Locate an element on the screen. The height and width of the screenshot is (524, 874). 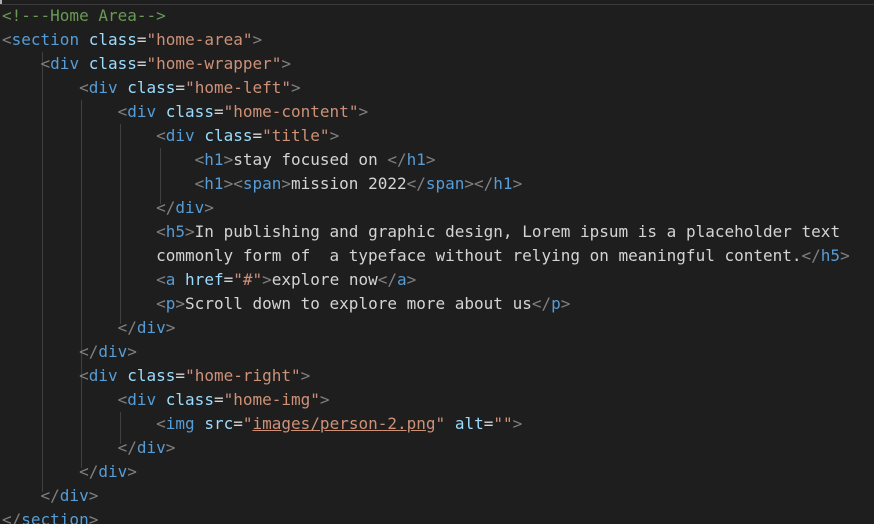
code-line: <a href="#">explore now</a> is located at coordinates (286, 279).